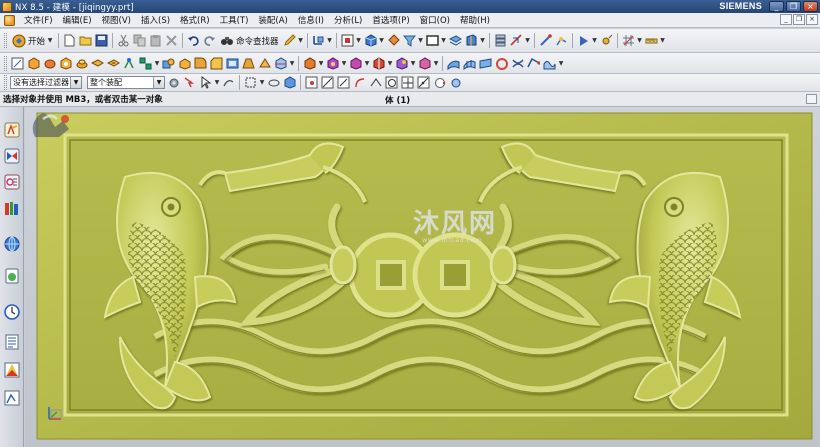 This screenshot has height=447, width=820. Describe the element at coordinates (393, 40) in the screenshot. I see `edge-color-button` at that location.